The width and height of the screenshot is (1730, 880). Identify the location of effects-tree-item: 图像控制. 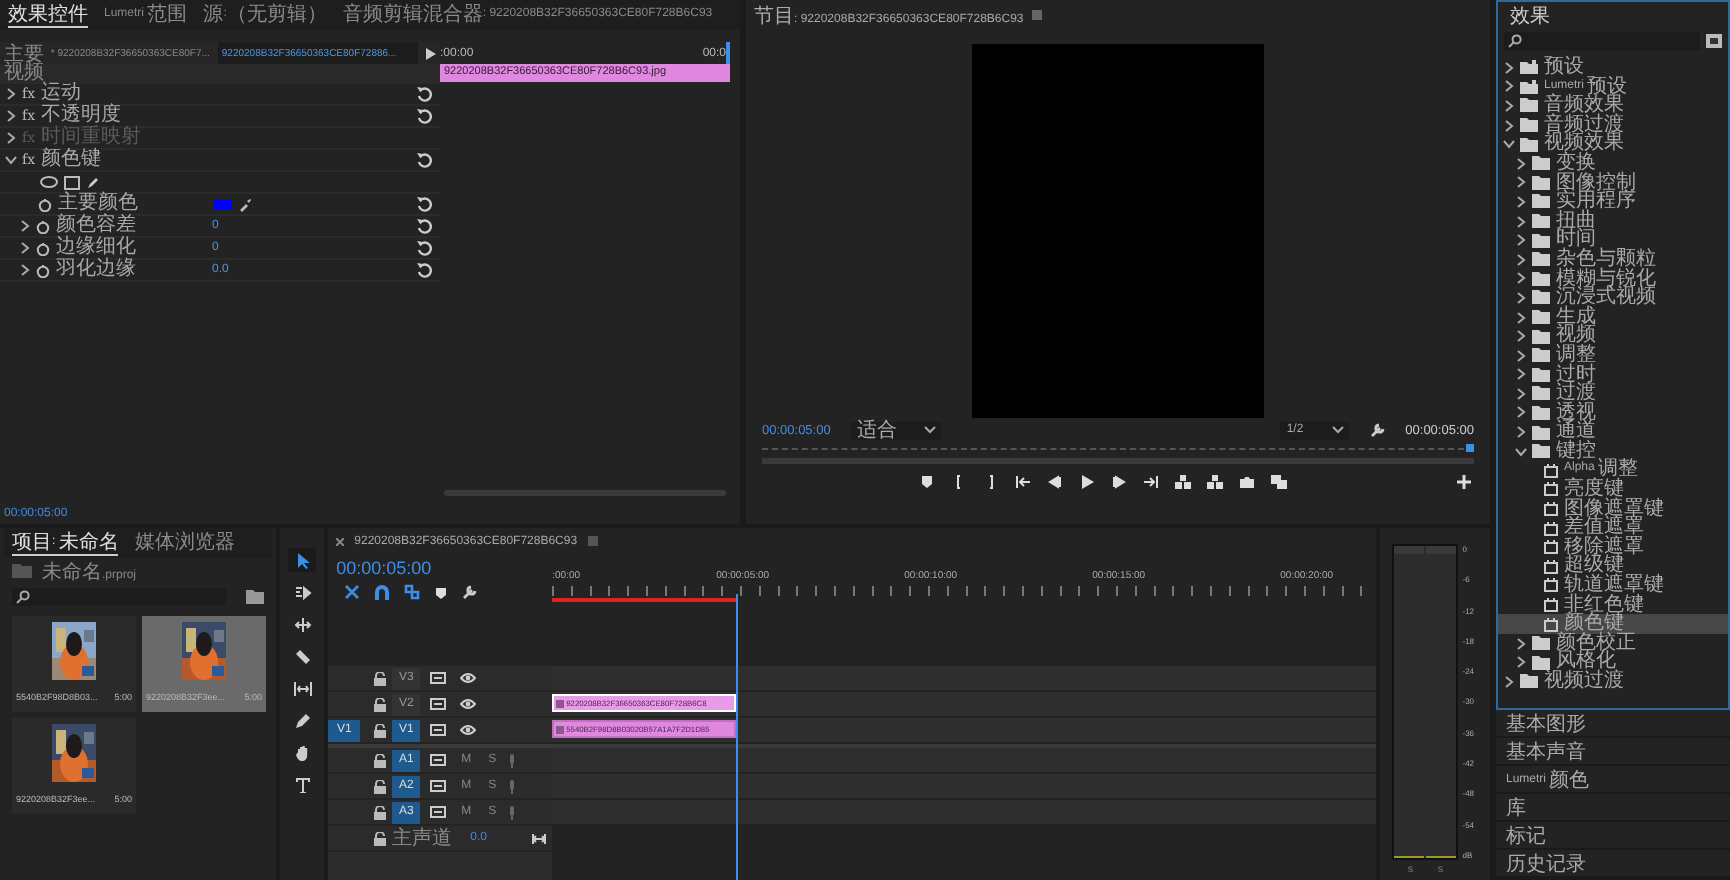
(1613, 183).